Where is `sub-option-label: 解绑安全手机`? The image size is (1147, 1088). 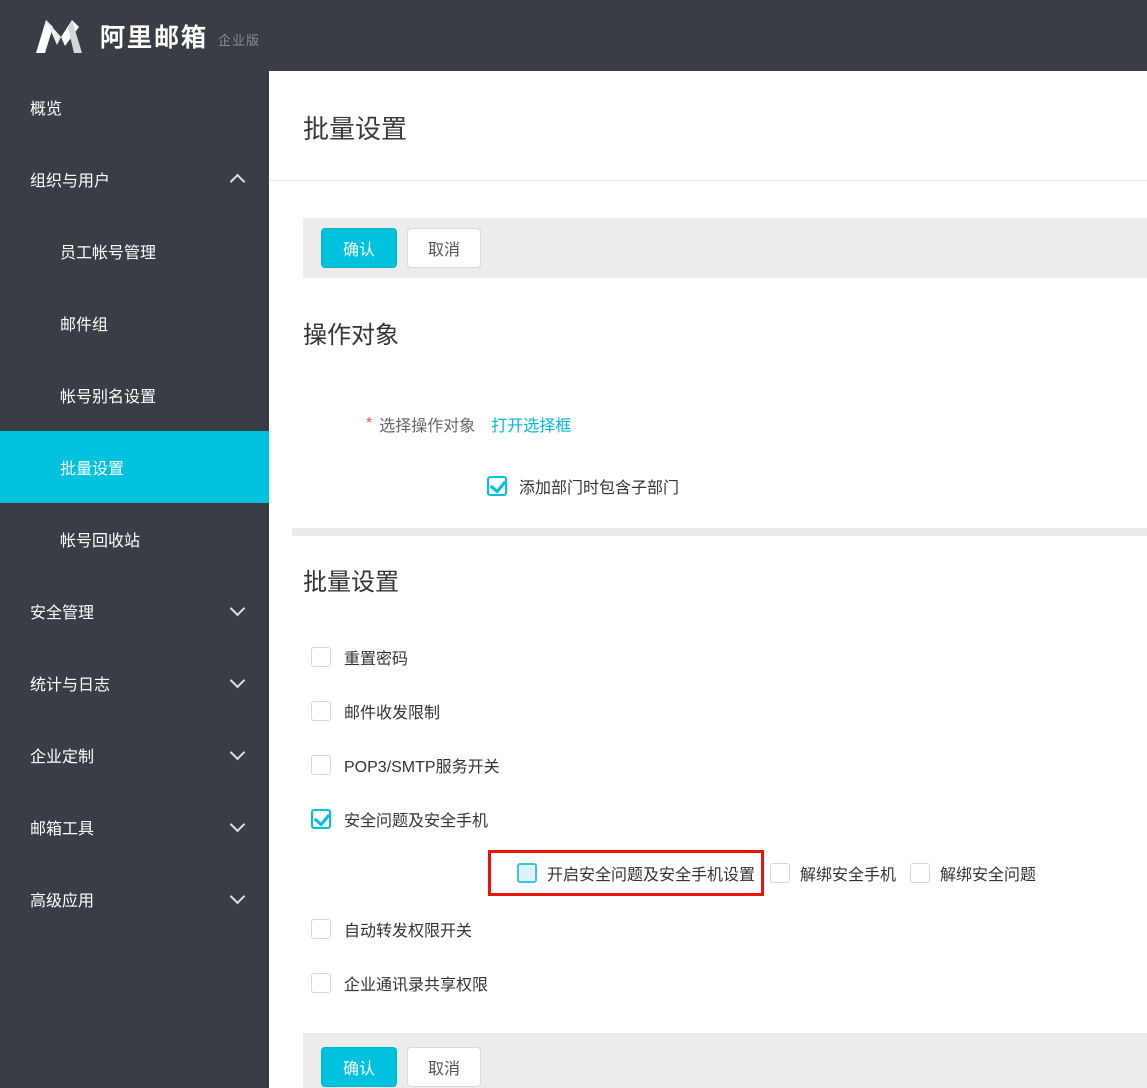
sub-option-label: 解绑安全手机 is located at coordinates (848, 875).